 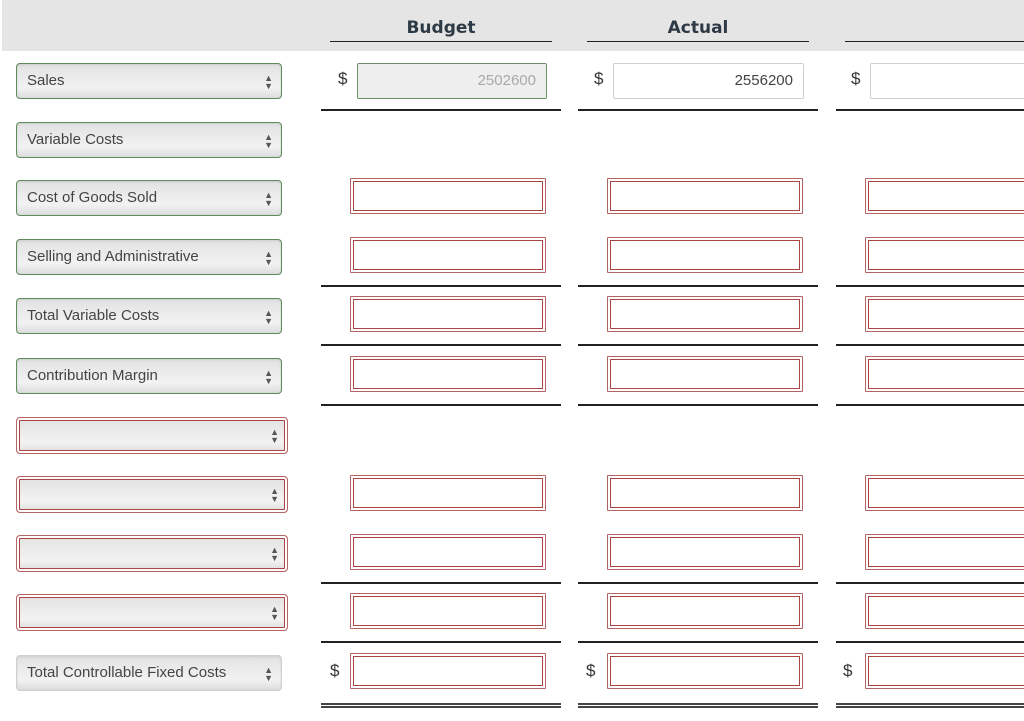 What do you see at coordinates (698, 29) in the screenshot?
I see `column-header-actual: Actual` at bounding box center [698, 29].